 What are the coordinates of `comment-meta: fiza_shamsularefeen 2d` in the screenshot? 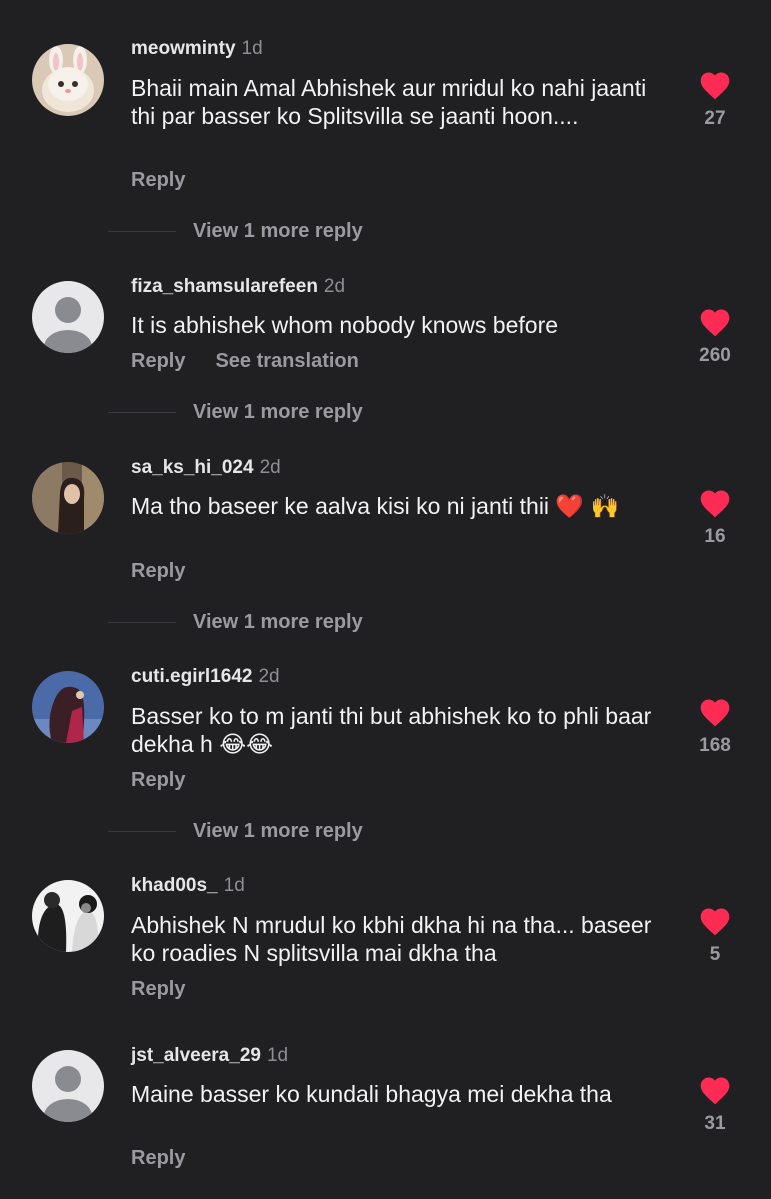 It's located at (238, 287).